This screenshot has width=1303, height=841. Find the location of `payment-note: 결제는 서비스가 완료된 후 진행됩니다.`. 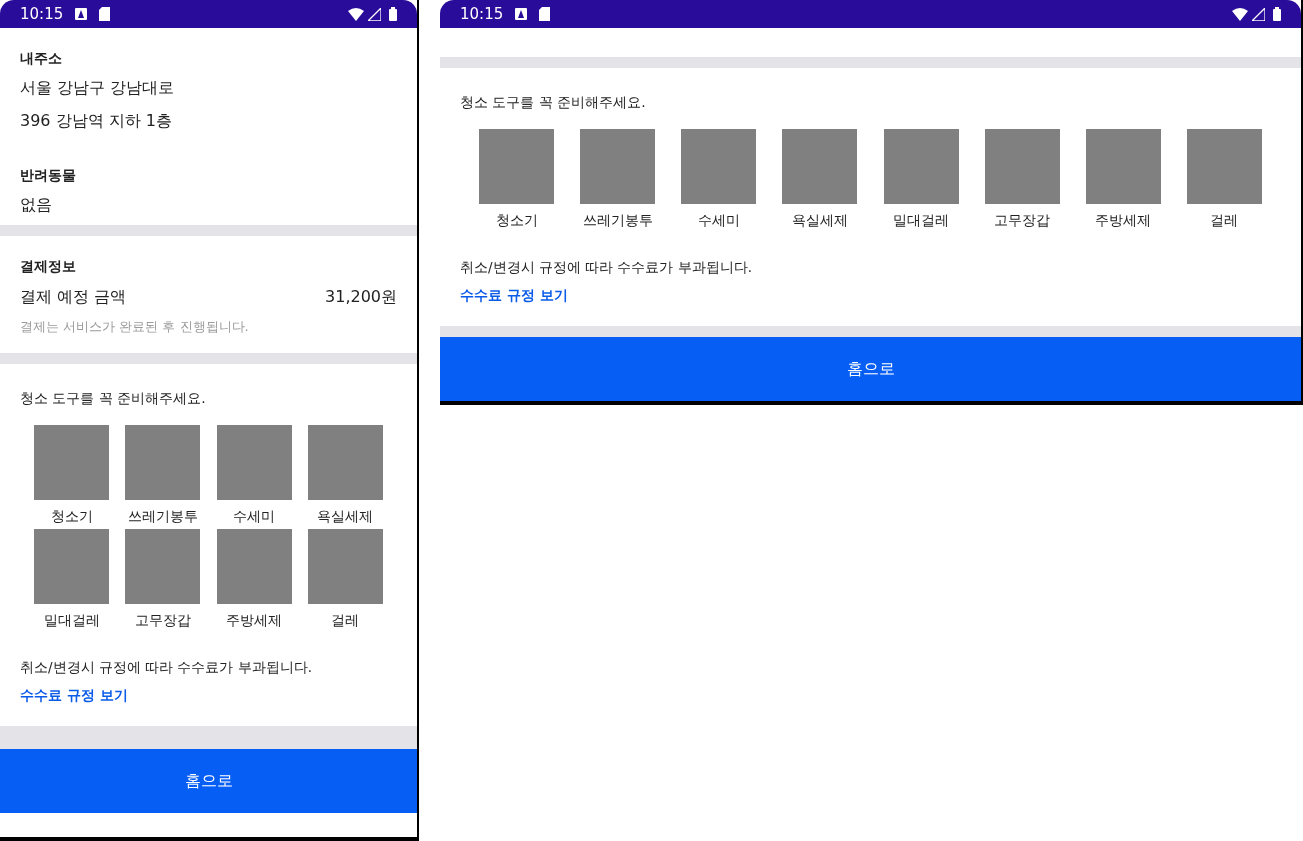

payment-note: 결제는 서비스가 완료된 후 진행됩니다. is located at coordinates (135, 327).